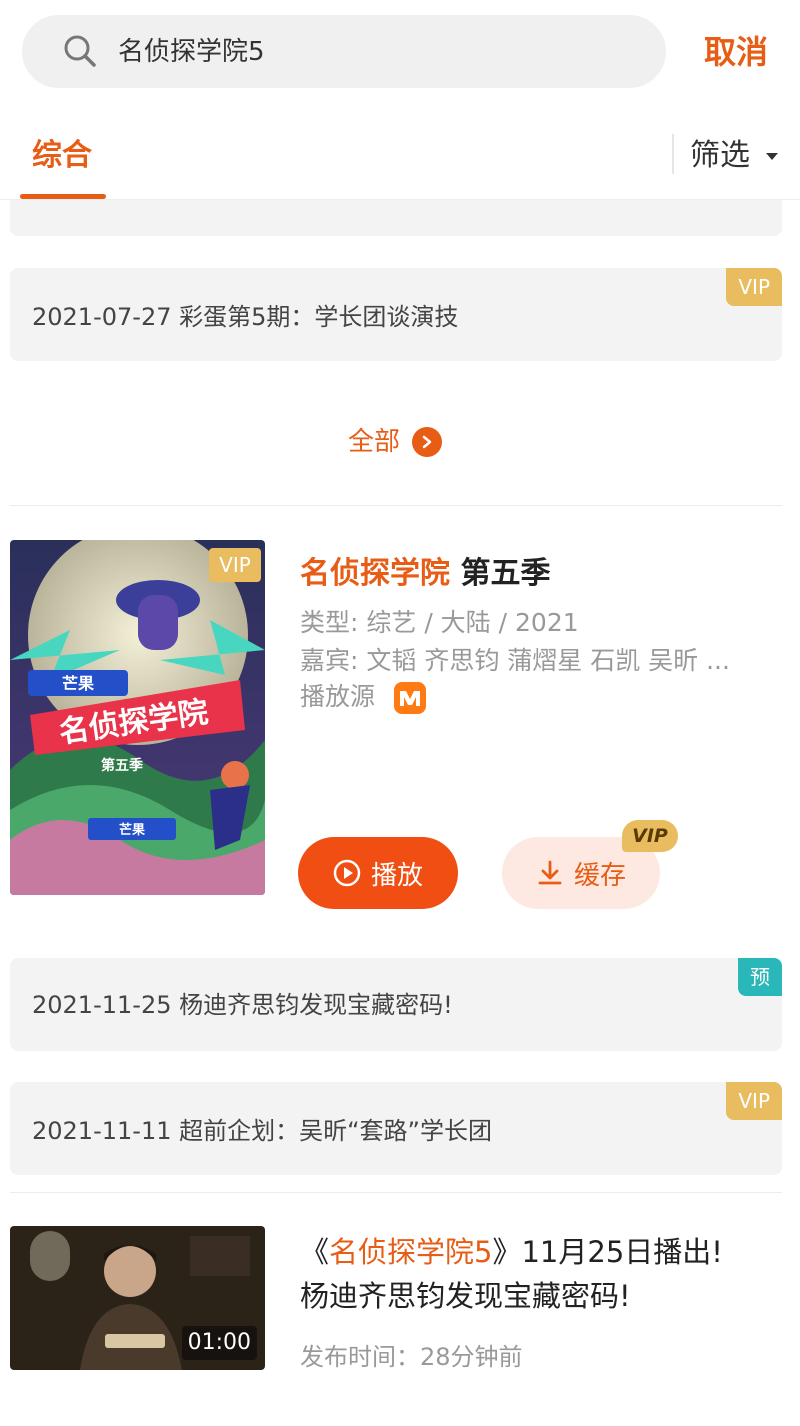 Image resolution: width=800 pixels, height=1426 pixels. I want to click on show-title: 名侦探学院 第五季, so click(425, 574).